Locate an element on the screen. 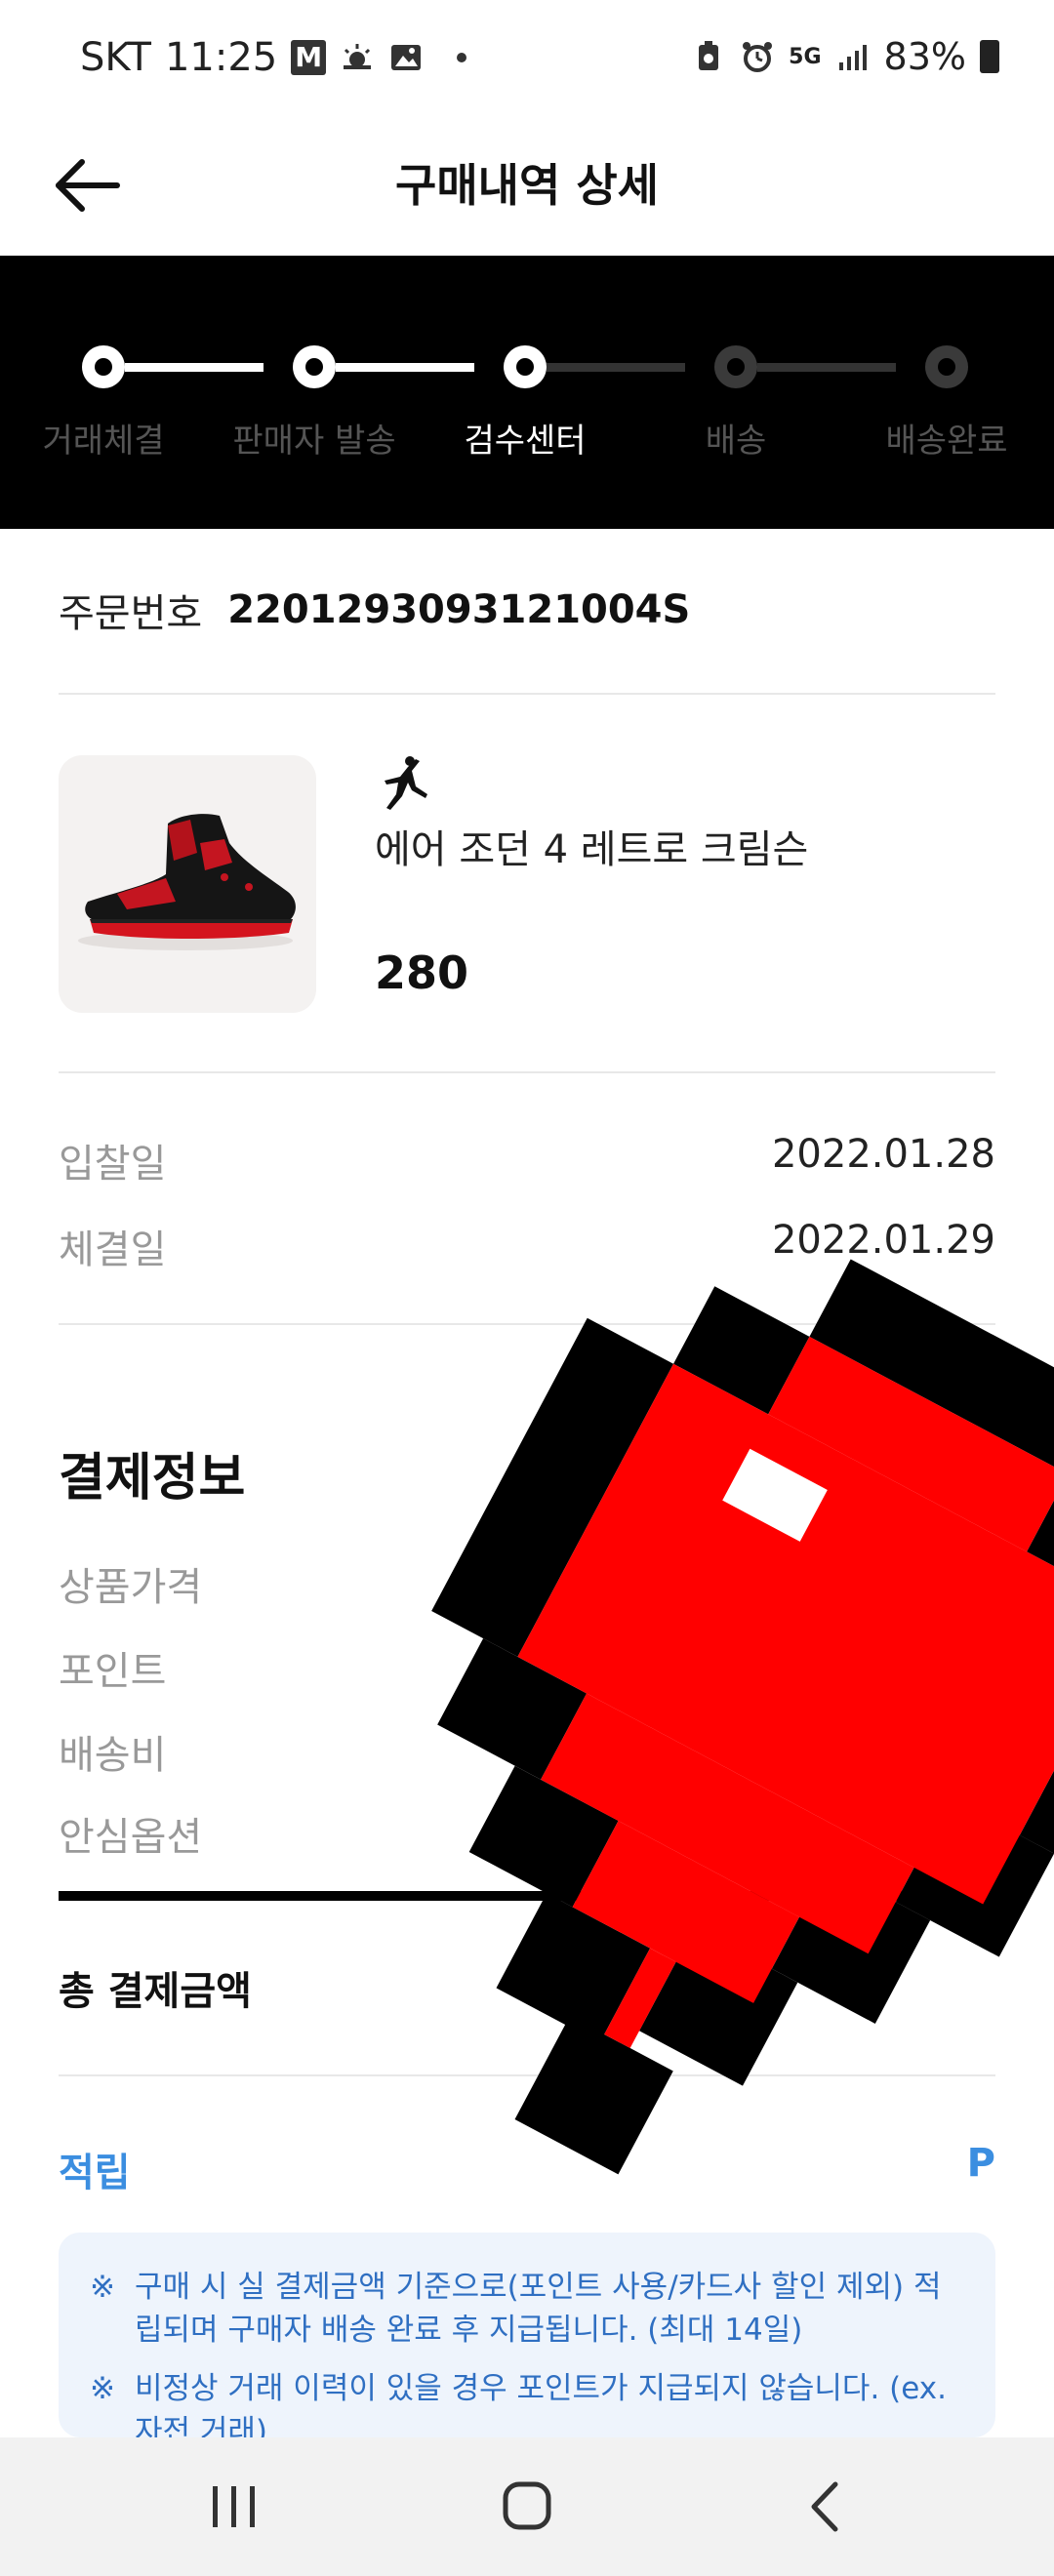 The width and height of the screenshot is (1054, 2576). product-image is located at coordinates (187, 884).